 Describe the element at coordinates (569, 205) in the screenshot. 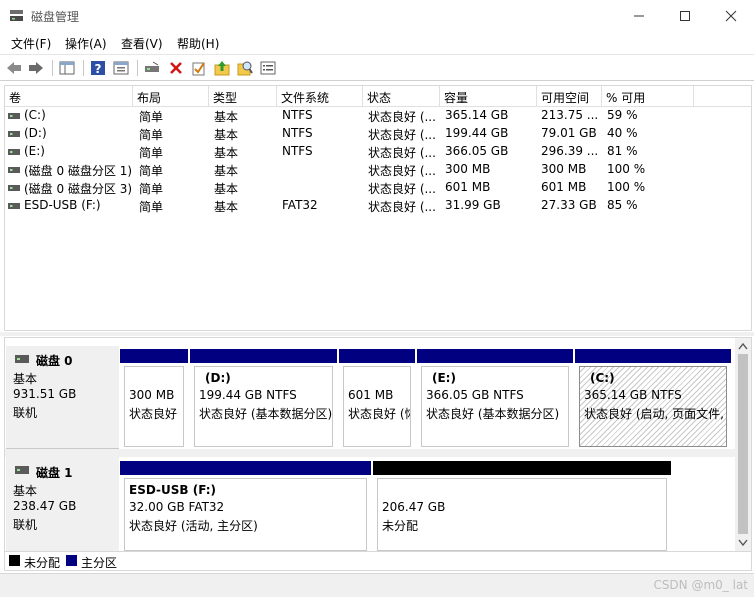

I see `cell-free-space: 27.33 GB` at that location.